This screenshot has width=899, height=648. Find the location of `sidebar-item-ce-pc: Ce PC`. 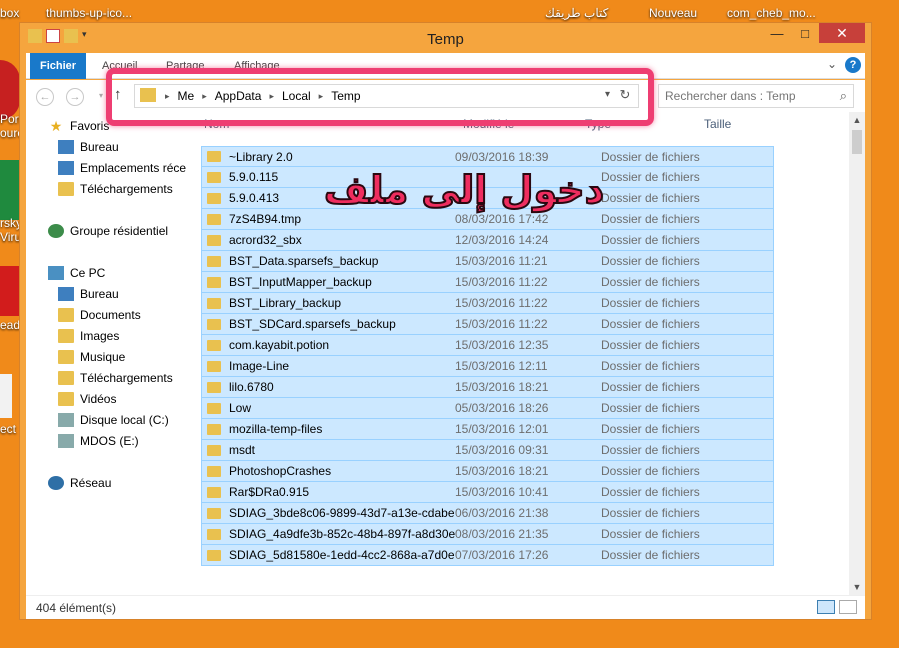

sidebar-item-ce-pc: Ce PC is located at coordinates (76, 273).